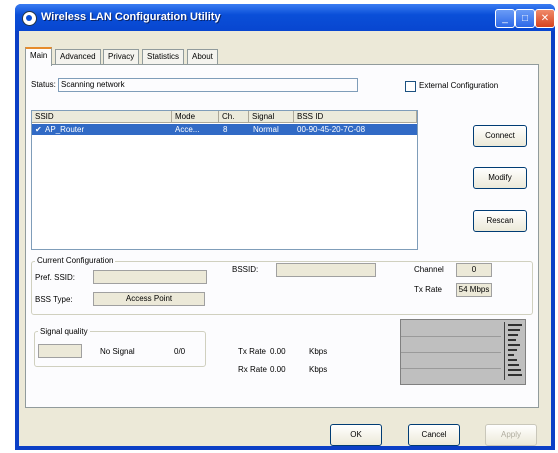 The width and height of the screenshot is (558, 453). What do you see at coordinates (500, 136) in the screenshot?
I see `connect-button: Connect` at bounding box center [500, 136].